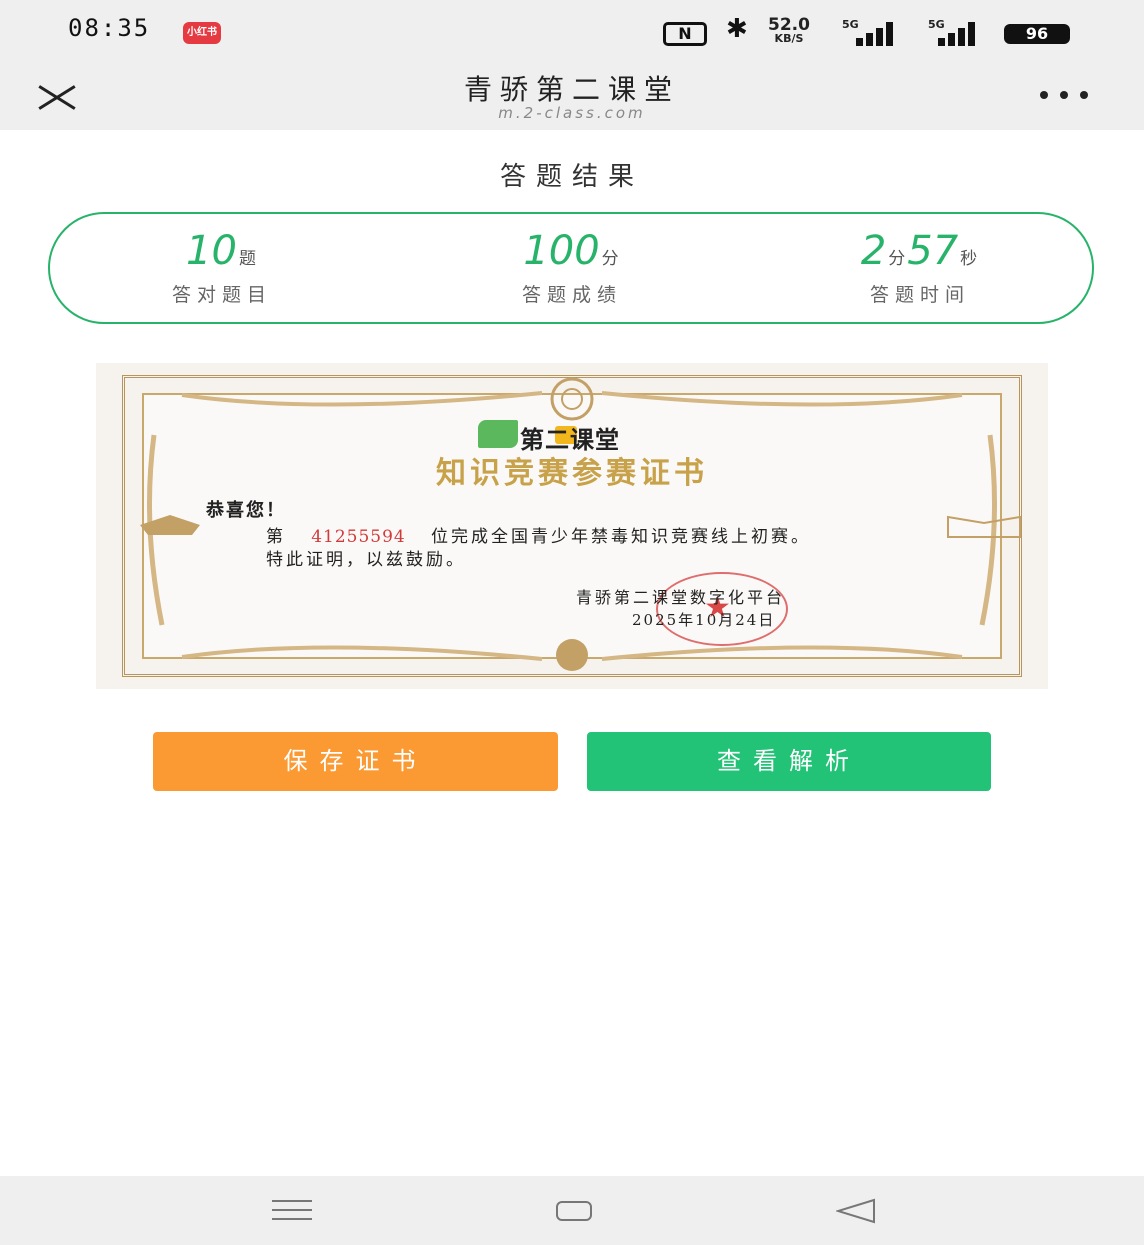 The height and width of the screenshot is (1245, 1144). Describe the element at coordinates (571, 177) in the screenshot. I see `result-title: 答题结果` at that location.